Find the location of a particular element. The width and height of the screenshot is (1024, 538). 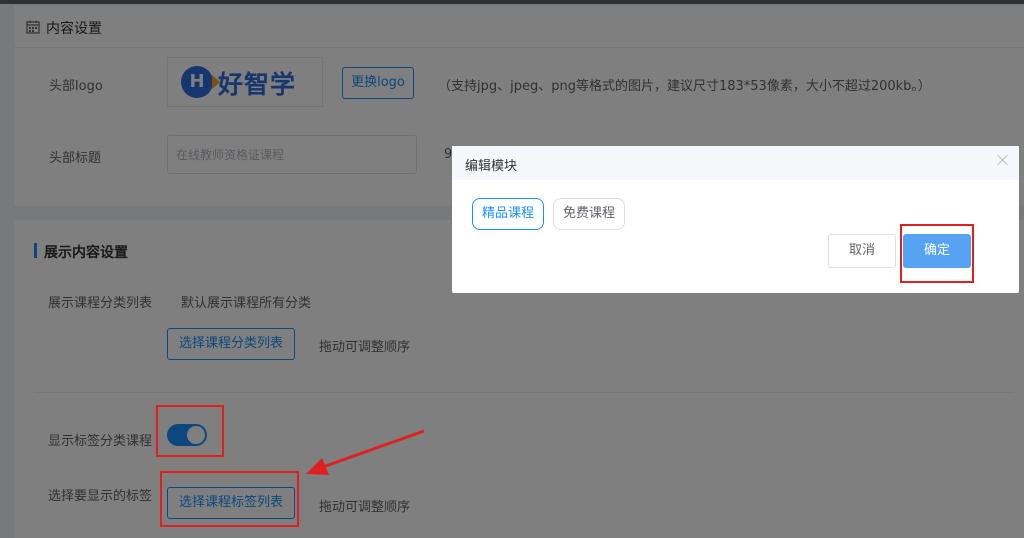

dialog-header: 编辑模块 is located at coordinates (735, 163).